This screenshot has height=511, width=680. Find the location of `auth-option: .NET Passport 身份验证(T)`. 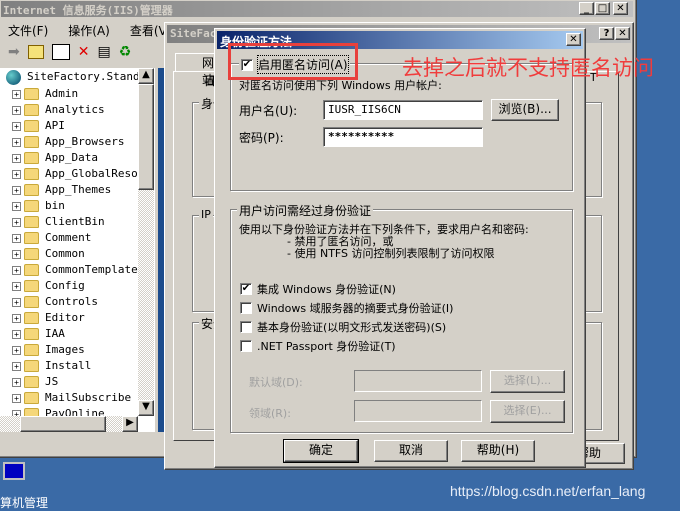

auth-option: .NET Passport 身份验证(T) is located at coordinates (346, 345).